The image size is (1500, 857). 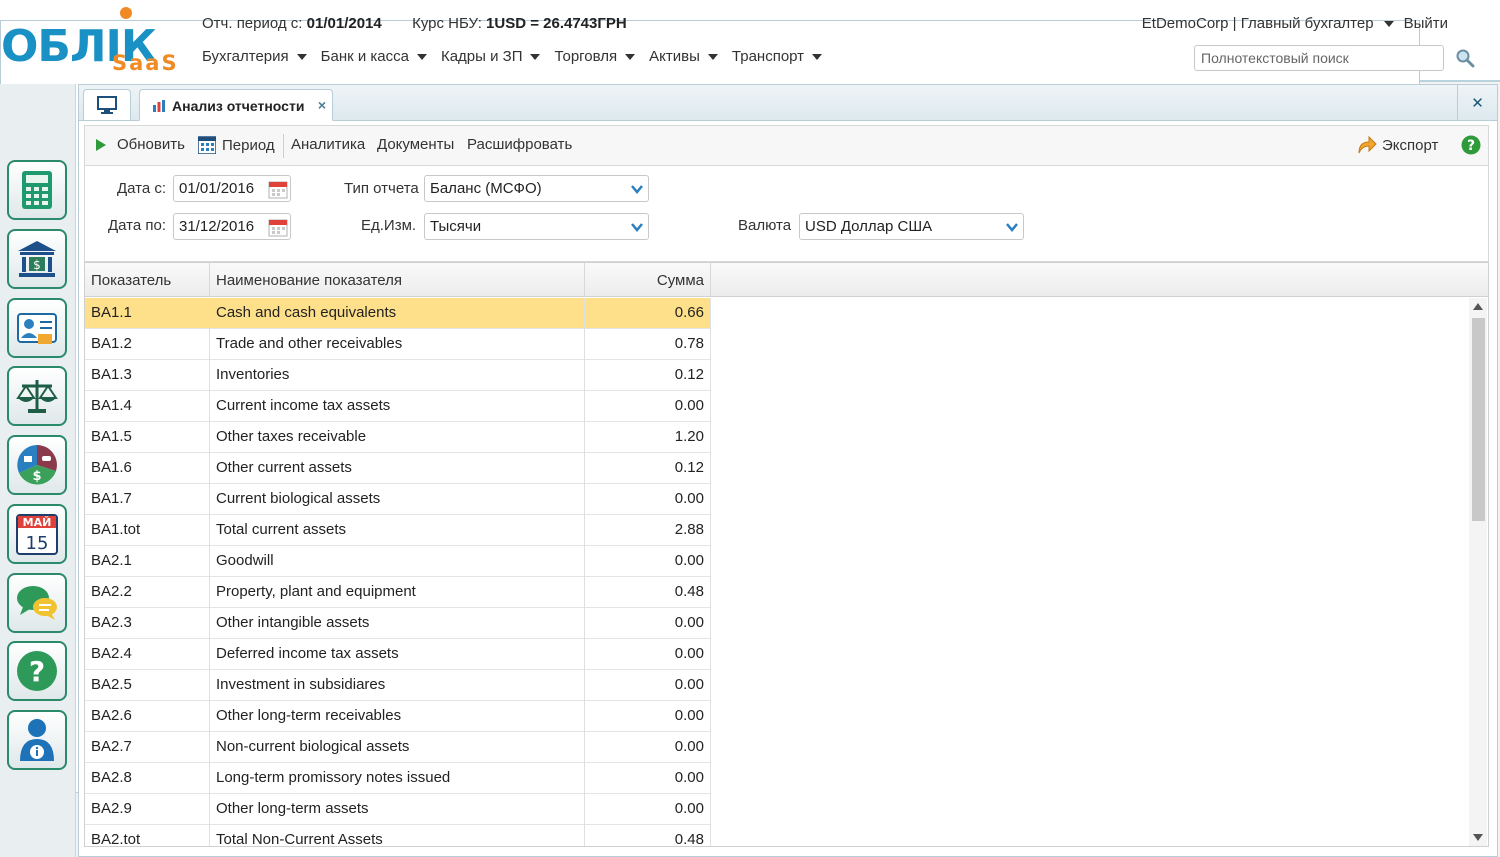 I want to click on rate-label: Курс НБУ:, so click(x=447, y=23).